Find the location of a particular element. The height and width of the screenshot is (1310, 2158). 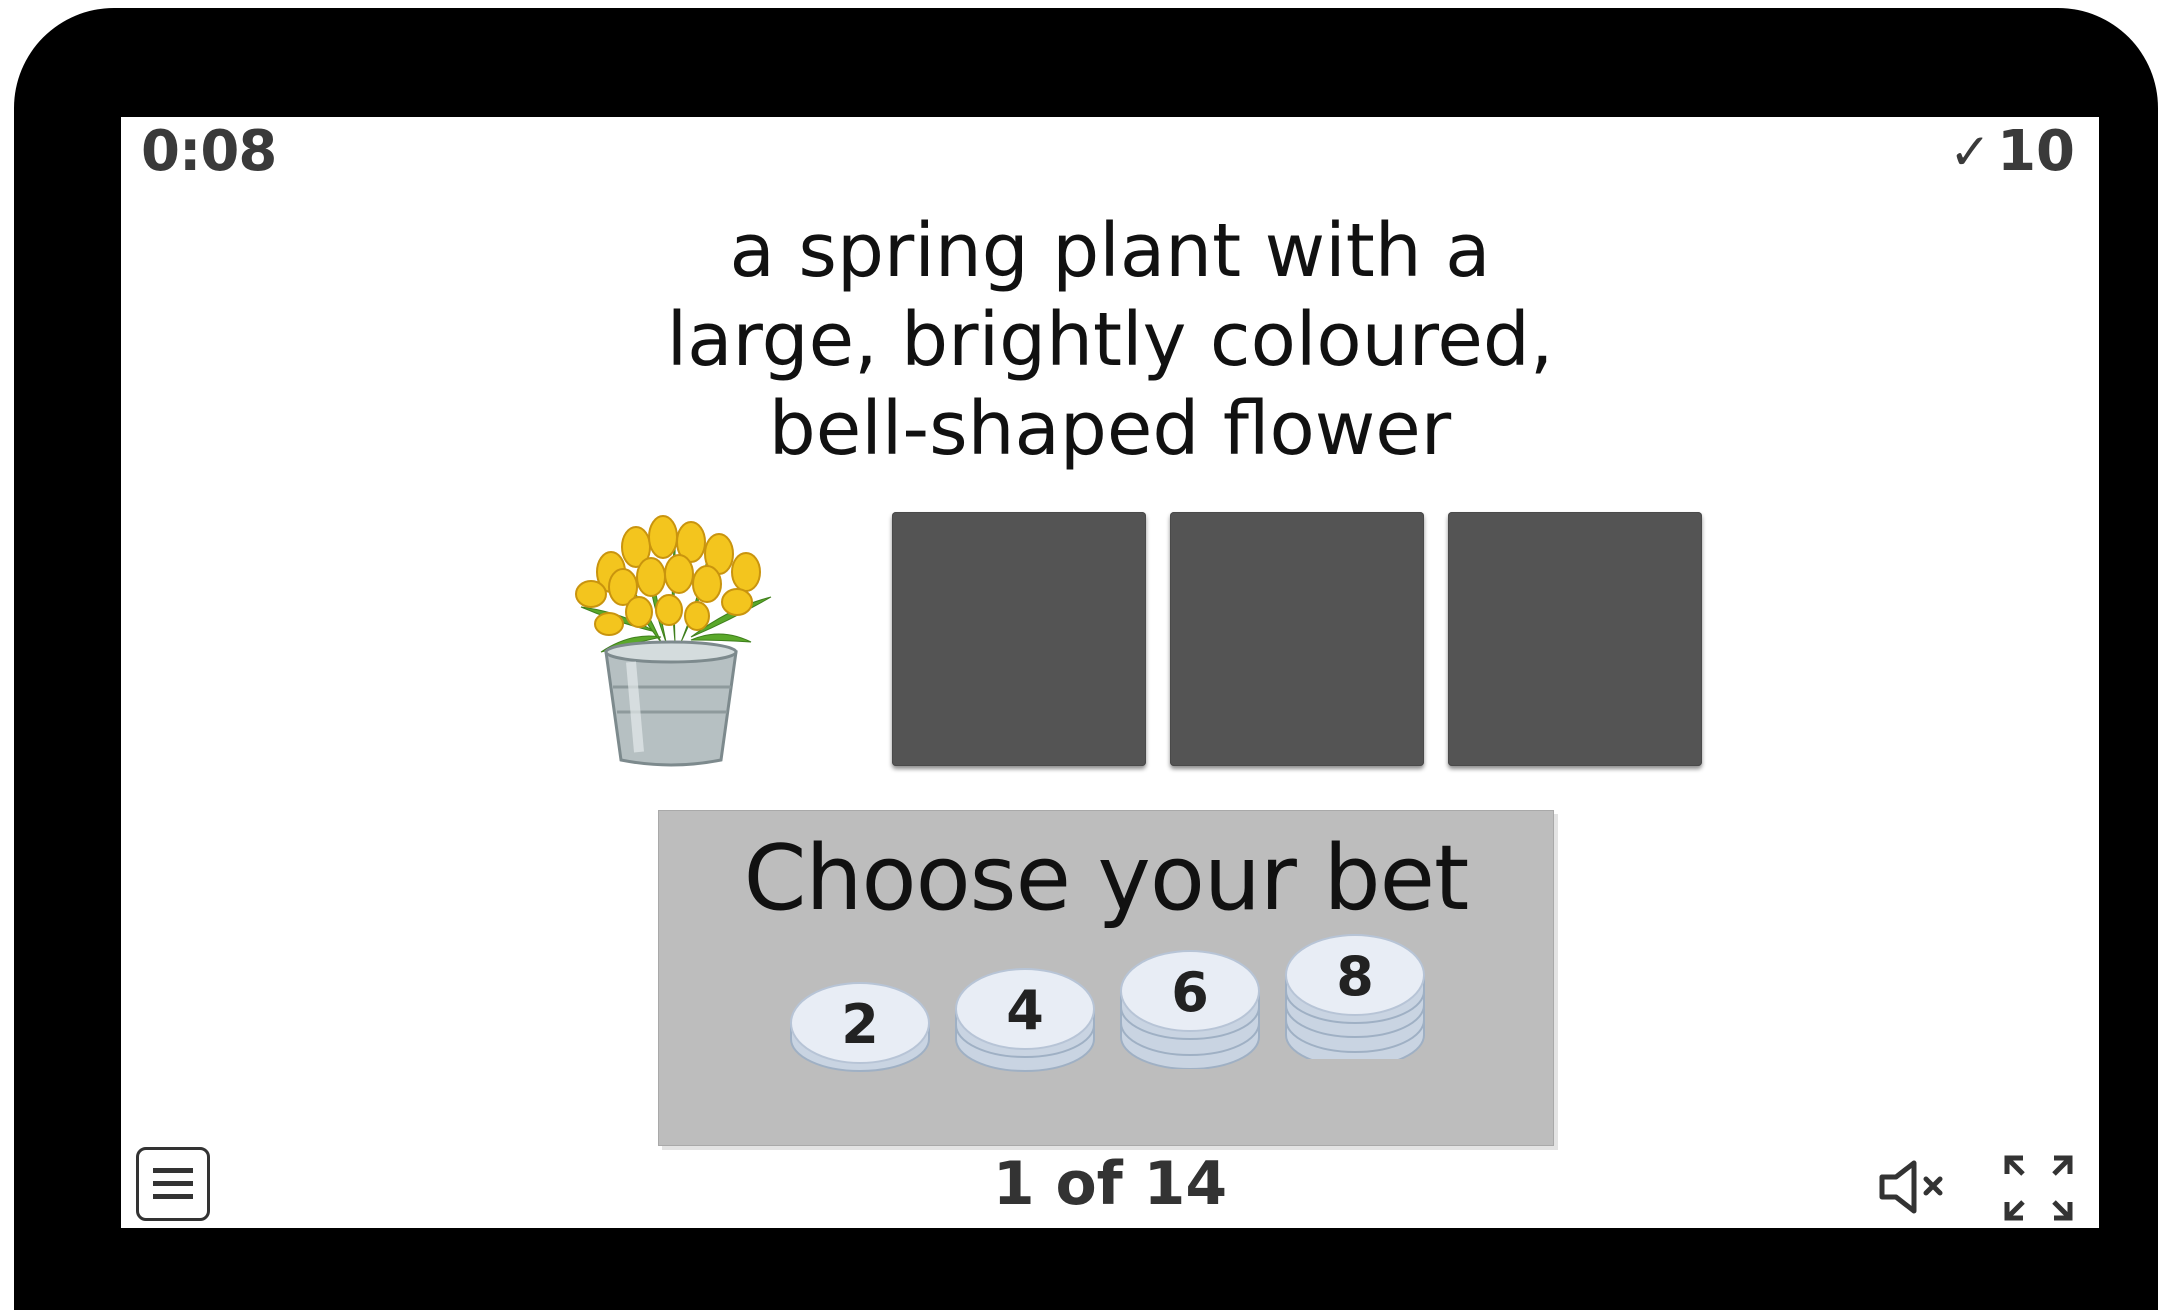

bet-chip-label: 2 is located at coordinates (860, 1024).